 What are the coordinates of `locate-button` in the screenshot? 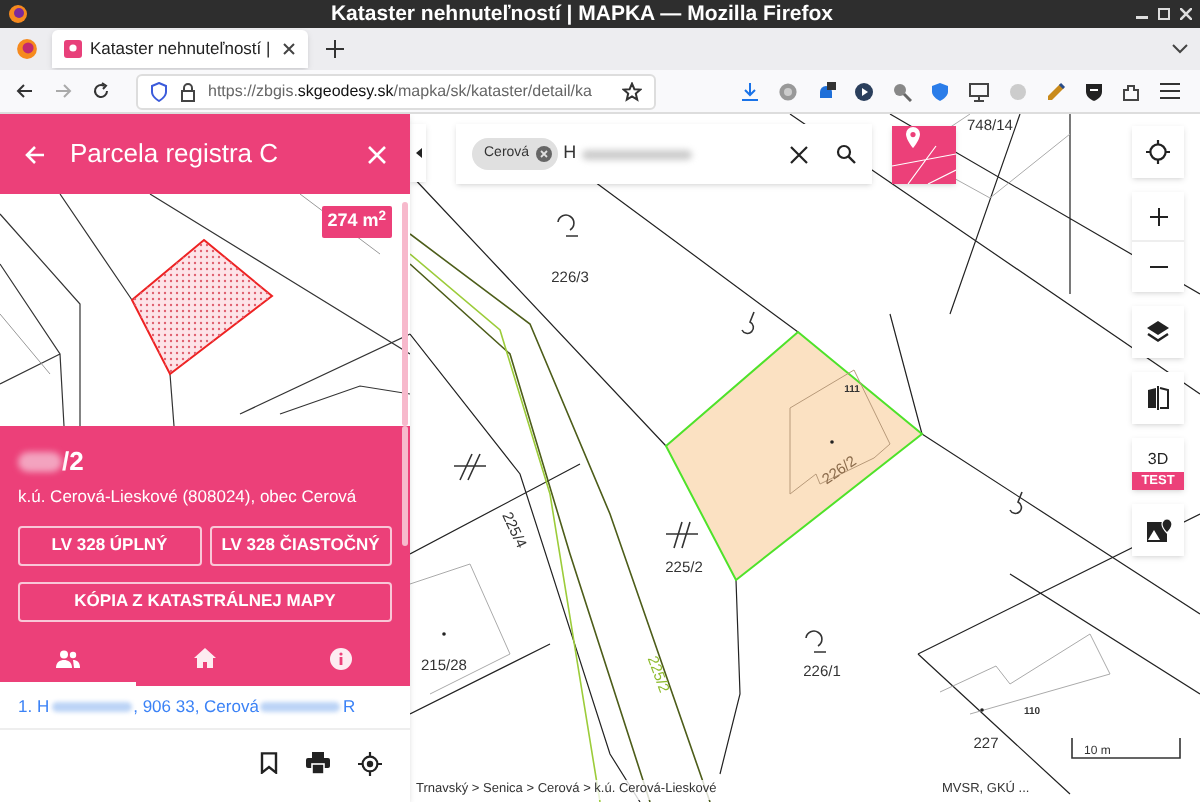 It's located at (1158, 152).